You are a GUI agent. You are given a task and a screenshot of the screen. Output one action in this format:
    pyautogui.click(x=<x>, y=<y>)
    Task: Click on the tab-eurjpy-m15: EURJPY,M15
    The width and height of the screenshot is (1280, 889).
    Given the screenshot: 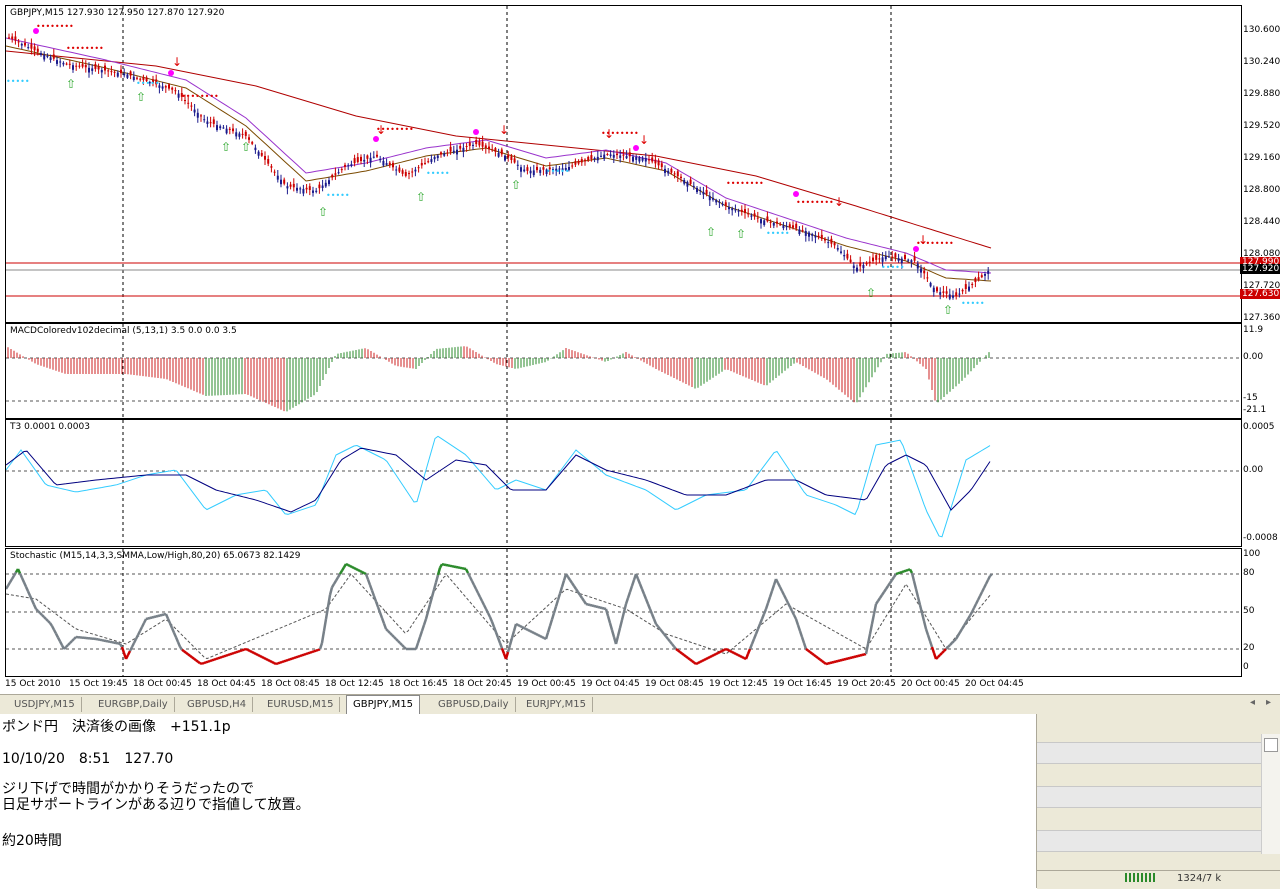 What is the action you would take?
    pyautogui.click(x=556, y=704)
    